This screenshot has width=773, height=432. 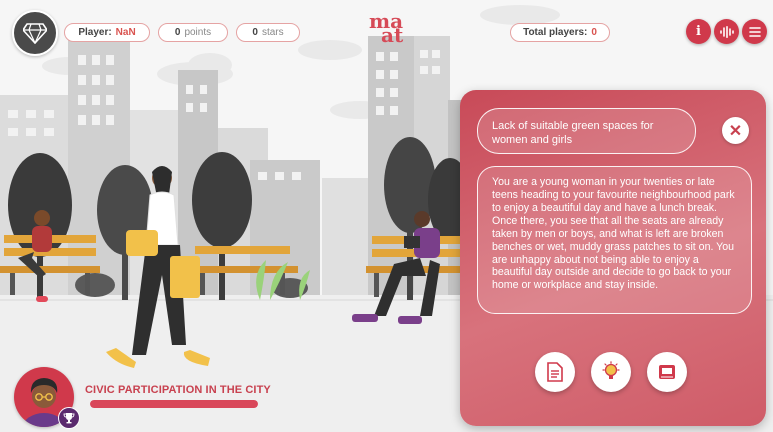 I want to click on points-pill: 0 points, so click(x=193, y=32).